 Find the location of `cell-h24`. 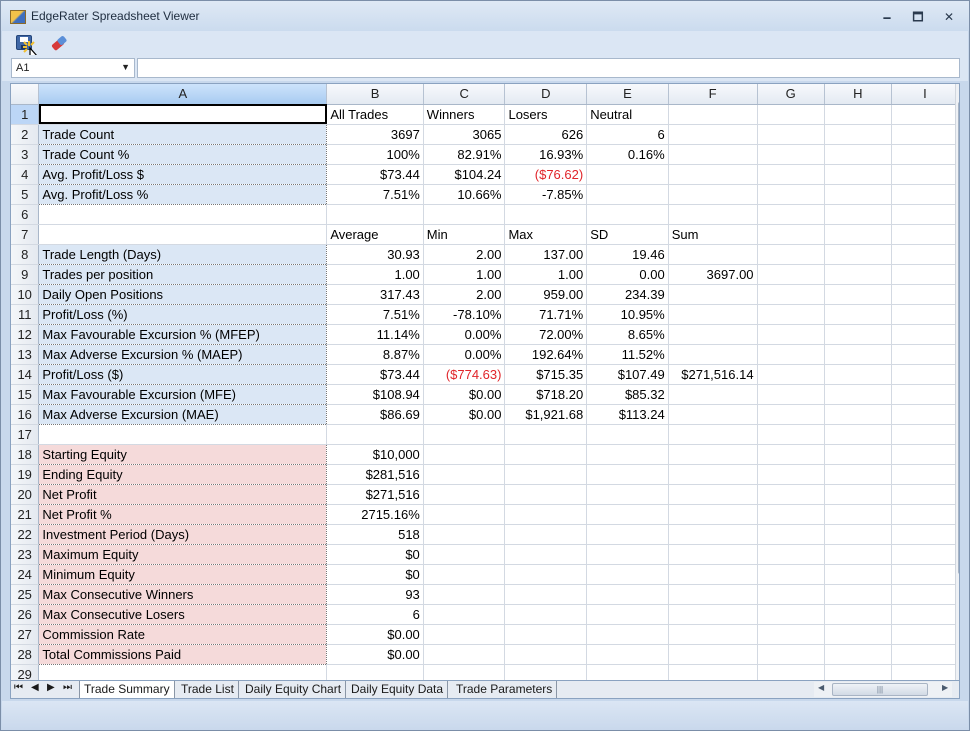

cell-h24 is located at coordinates (858, 574).